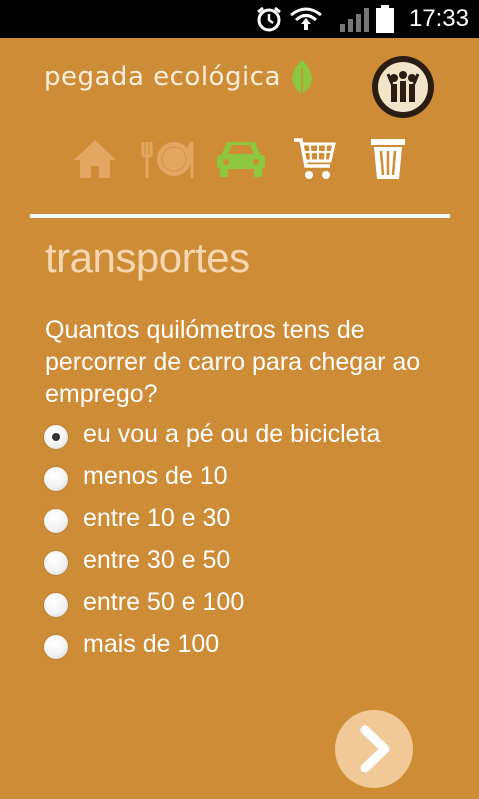 The image size is (479, 799). Describe the element at coordinates (162, 77) in the screenshot. I see `app-logo-text: pegada ecológica` at that location.